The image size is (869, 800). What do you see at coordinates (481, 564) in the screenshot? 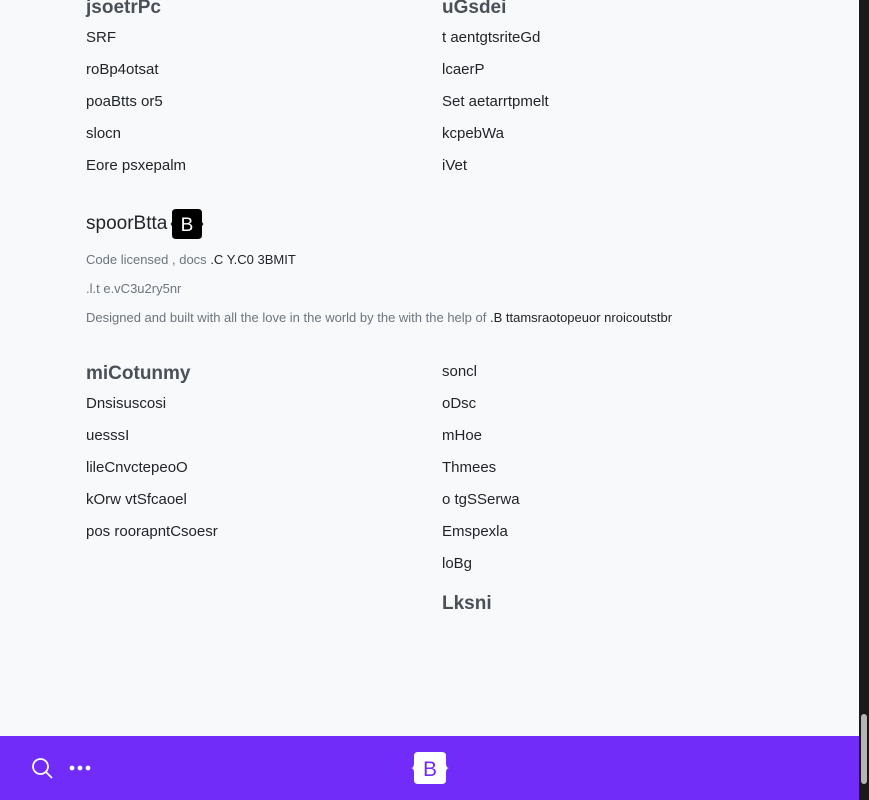
I see `footer-link: loBg` at bounding box center [481, 564].